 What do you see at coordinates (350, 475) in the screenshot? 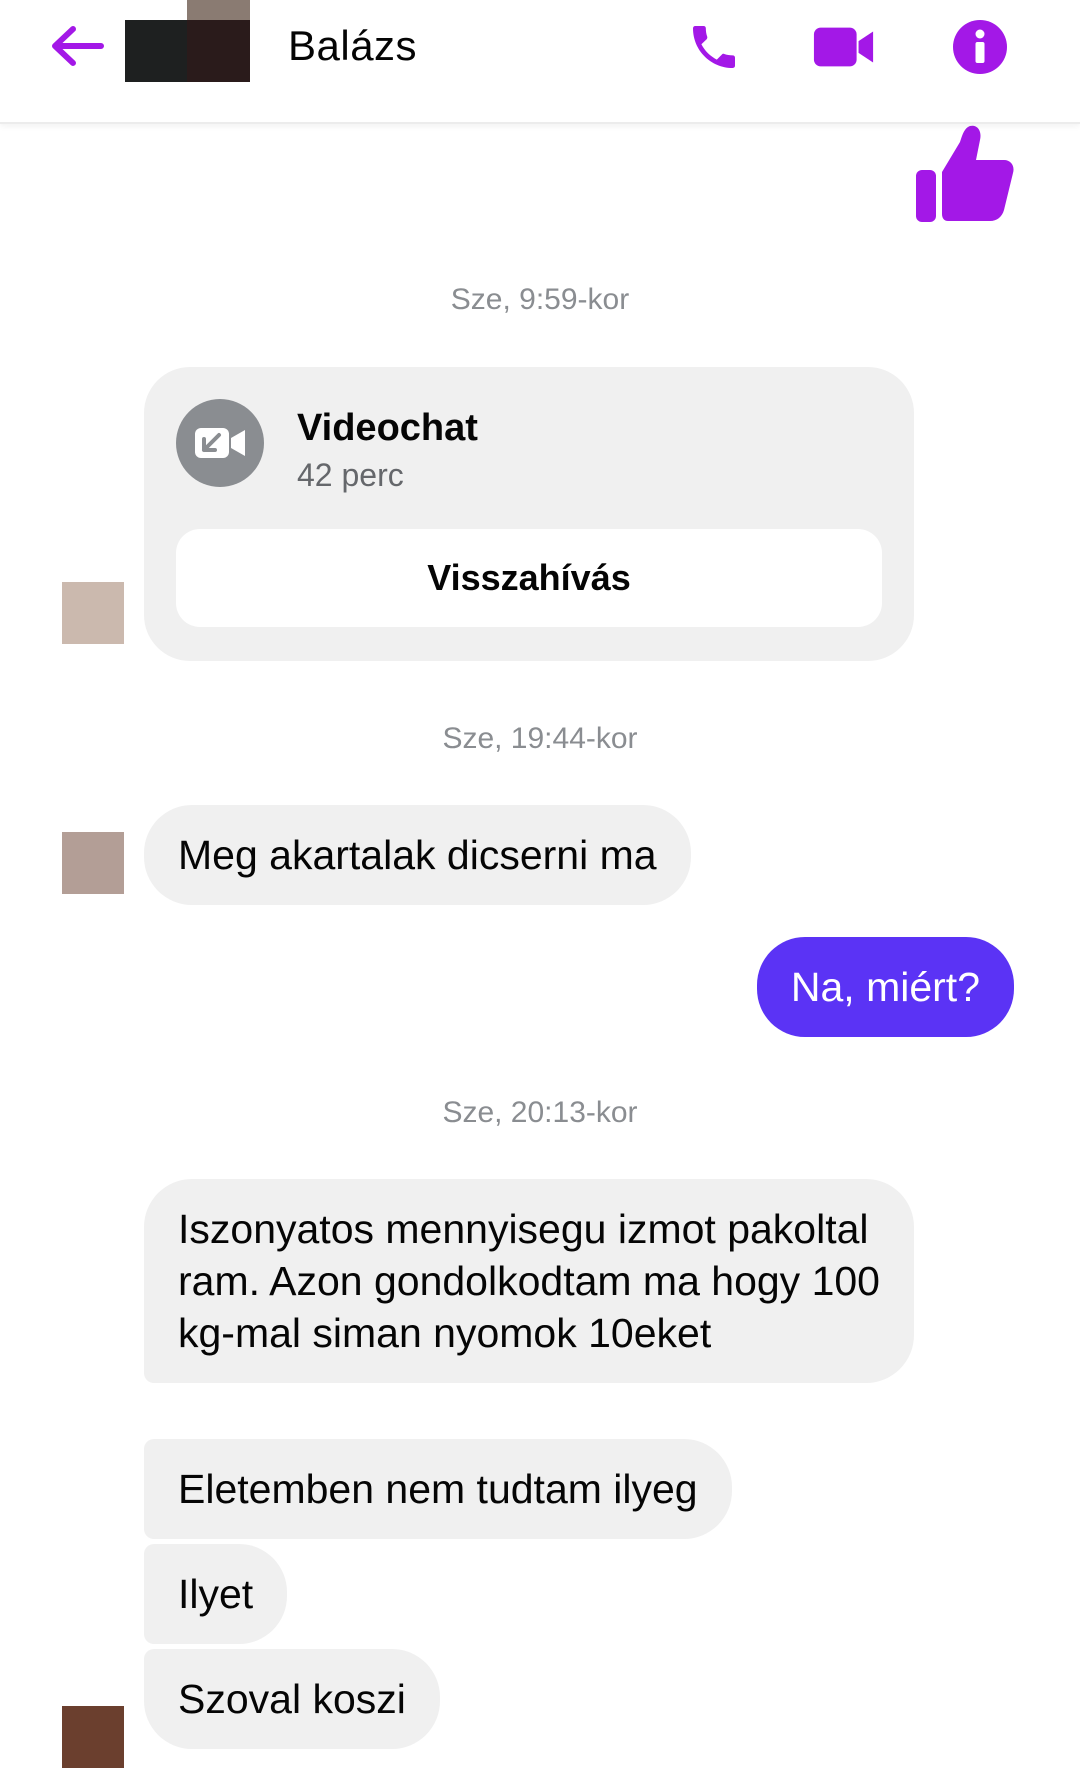
I see `call-duration: 42 perc` at bounding box center [350, 475].